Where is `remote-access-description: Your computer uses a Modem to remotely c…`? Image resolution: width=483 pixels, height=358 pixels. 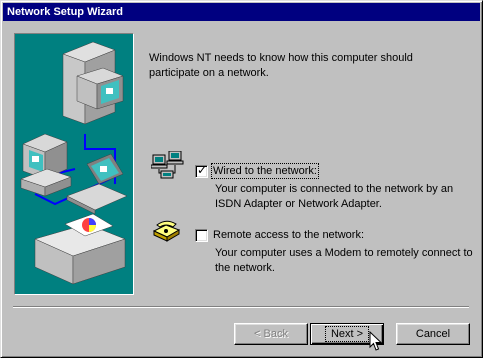
remote-access-description: Your computer uses a Modem to remotely c… is located at coordinates (344, 260).